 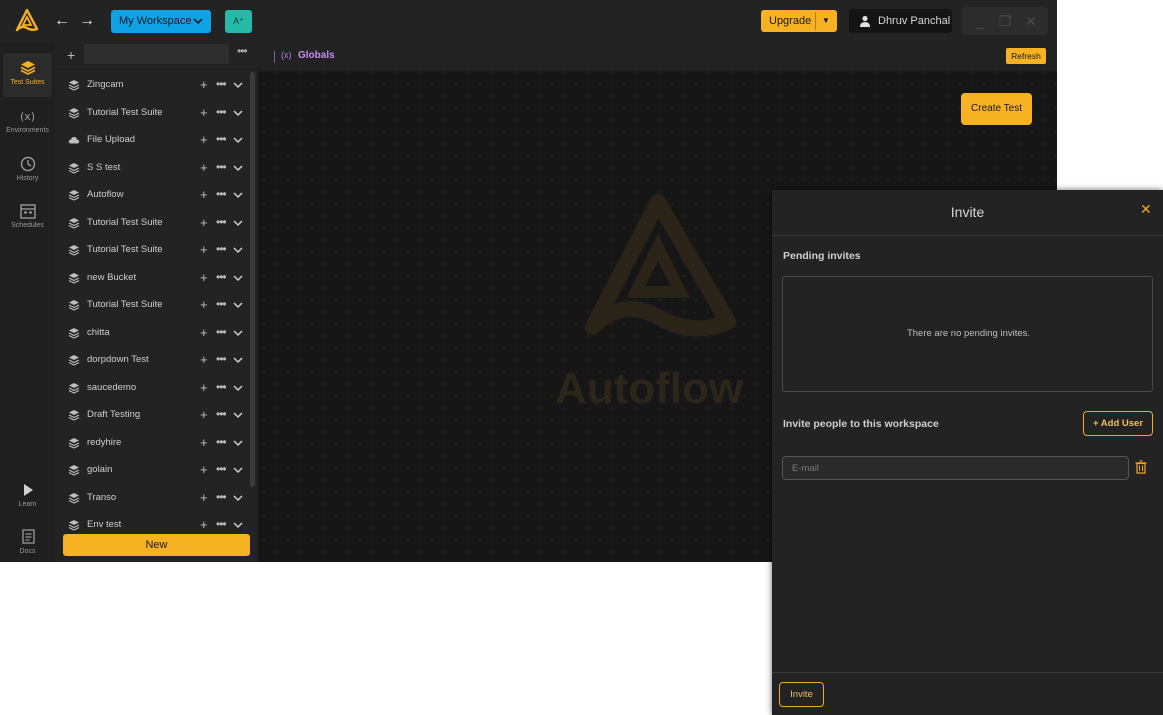 What do you see at coordinates (955, 468) in the screenshot?
I see `email-field` at bounding box center [955, 468].